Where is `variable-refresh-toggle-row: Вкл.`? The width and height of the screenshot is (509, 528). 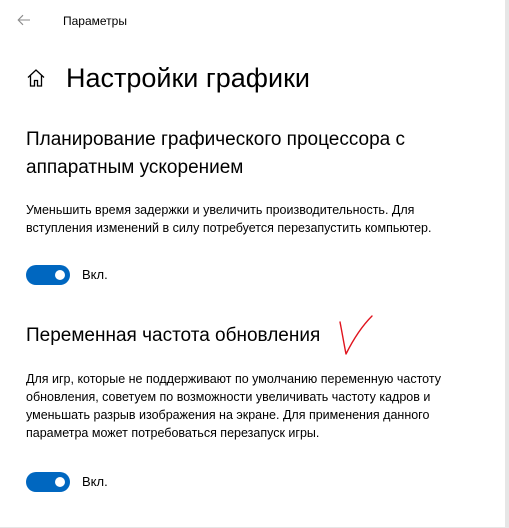
variable-refresh-toggle-row: Вкл. is located at coordinates (67, 482).